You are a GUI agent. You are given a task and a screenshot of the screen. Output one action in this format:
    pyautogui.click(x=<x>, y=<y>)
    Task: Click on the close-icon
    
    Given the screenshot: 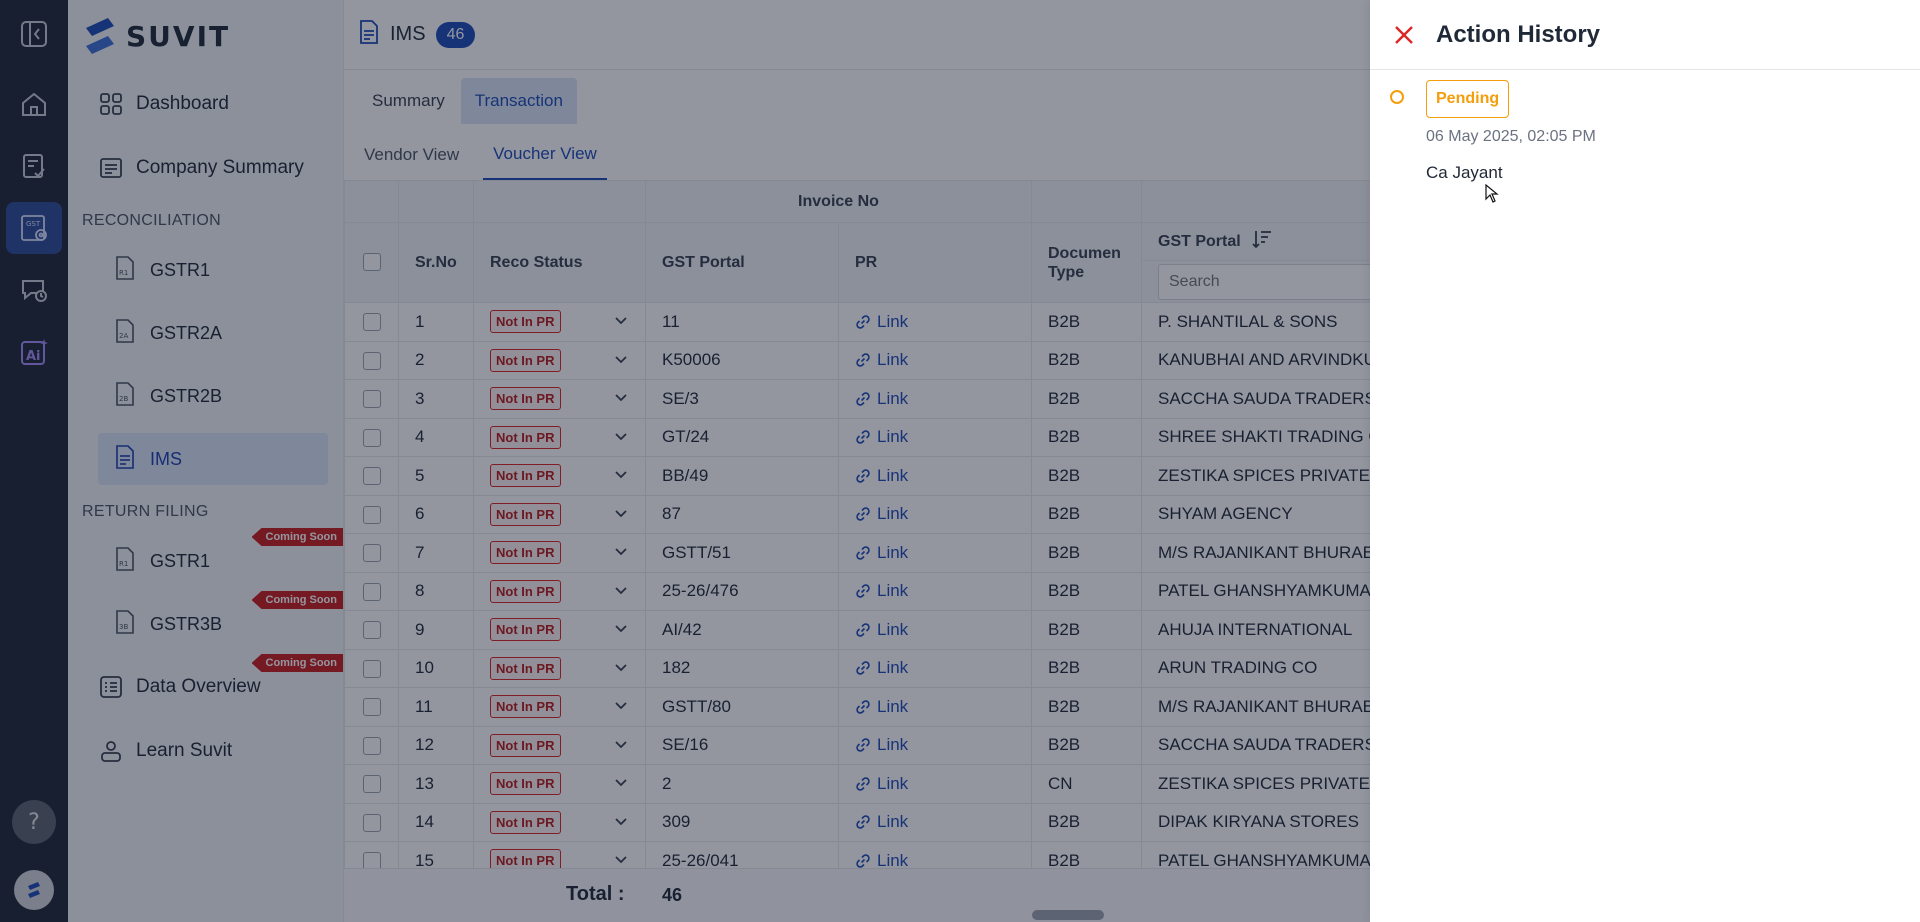 What is the action you would take?
    pyautogui.click(x=1404, y=35)
    